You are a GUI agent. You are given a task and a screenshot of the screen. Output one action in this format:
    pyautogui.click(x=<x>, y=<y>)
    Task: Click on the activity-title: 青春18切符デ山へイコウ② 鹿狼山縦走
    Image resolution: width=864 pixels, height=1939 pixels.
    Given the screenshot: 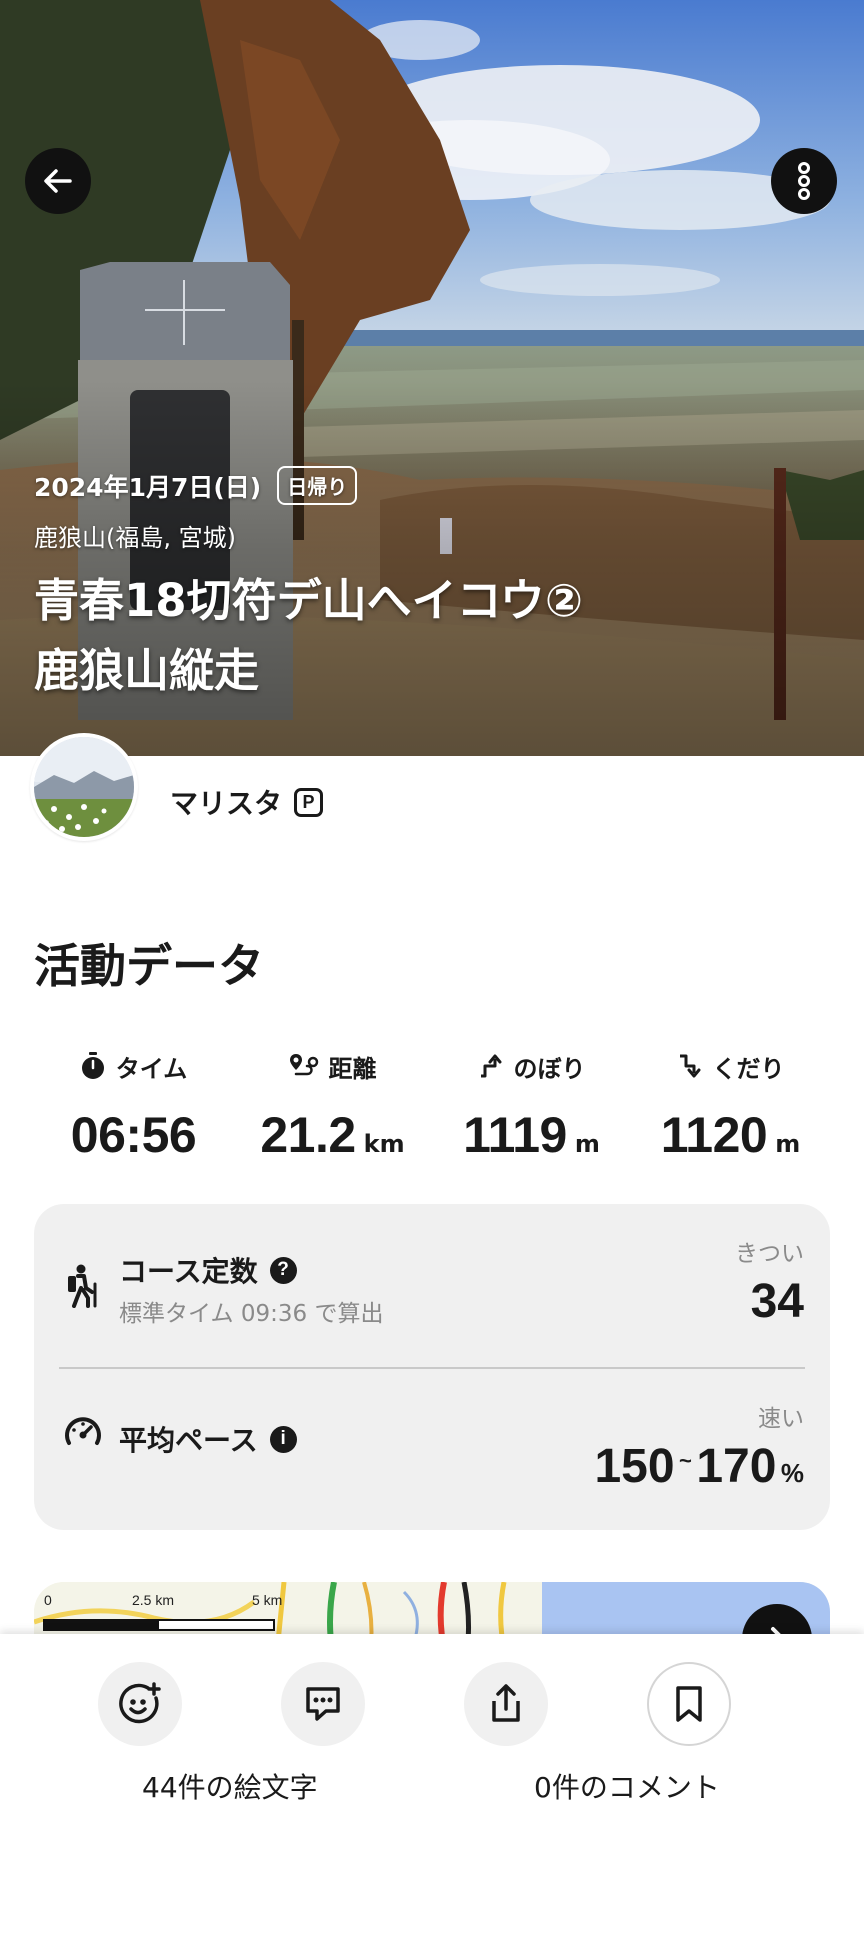 What is the action you would take?
    pyautogui.click(x=434, y=636)
    